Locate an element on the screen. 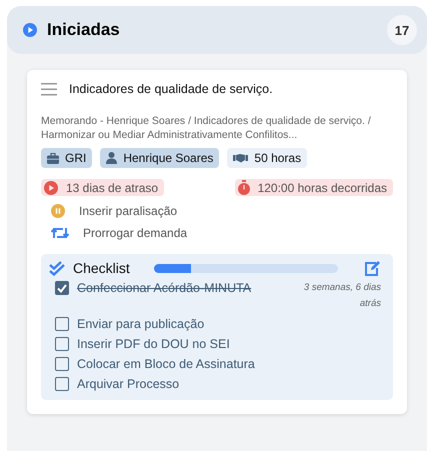 The image size is (435, 451). checklist-item: Inserir PDF do DOU no SEI is located at coordinates (153, 344).